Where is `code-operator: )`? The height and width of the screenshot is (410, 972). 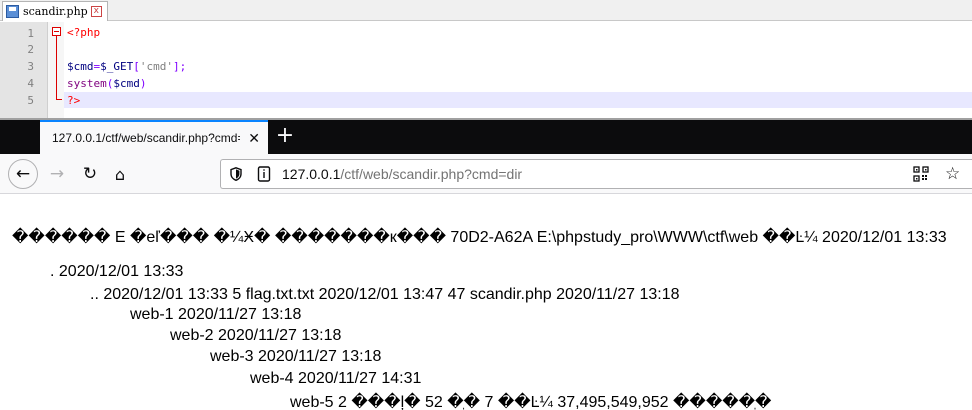 code-operator: ) is located at coordinates (143, 83).